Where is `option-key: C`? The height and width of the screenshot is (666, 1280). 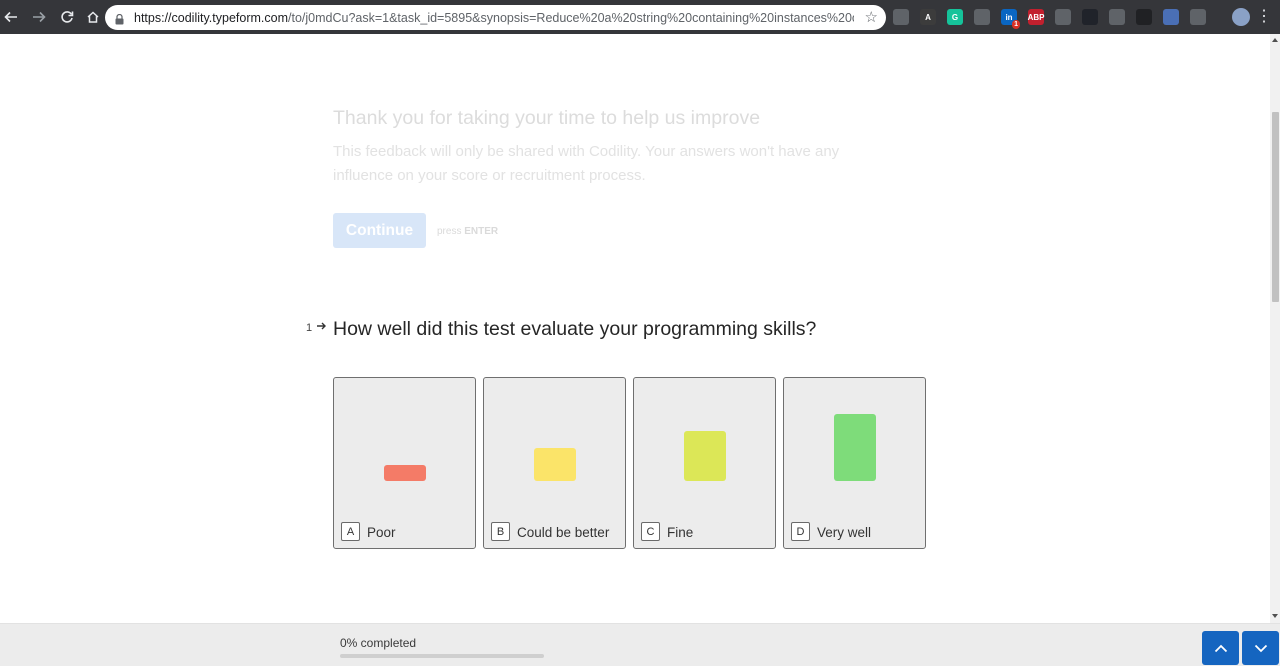 option-key: C is located at coordinates (650, 531).